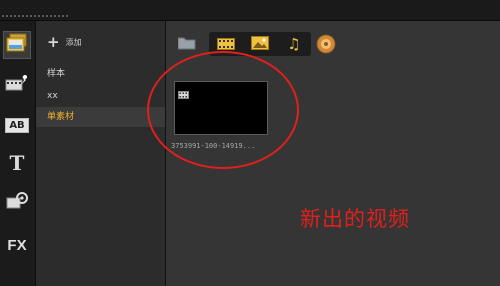 The image size is (500, 286). I want to click on drag-grip, so click(35, 16).